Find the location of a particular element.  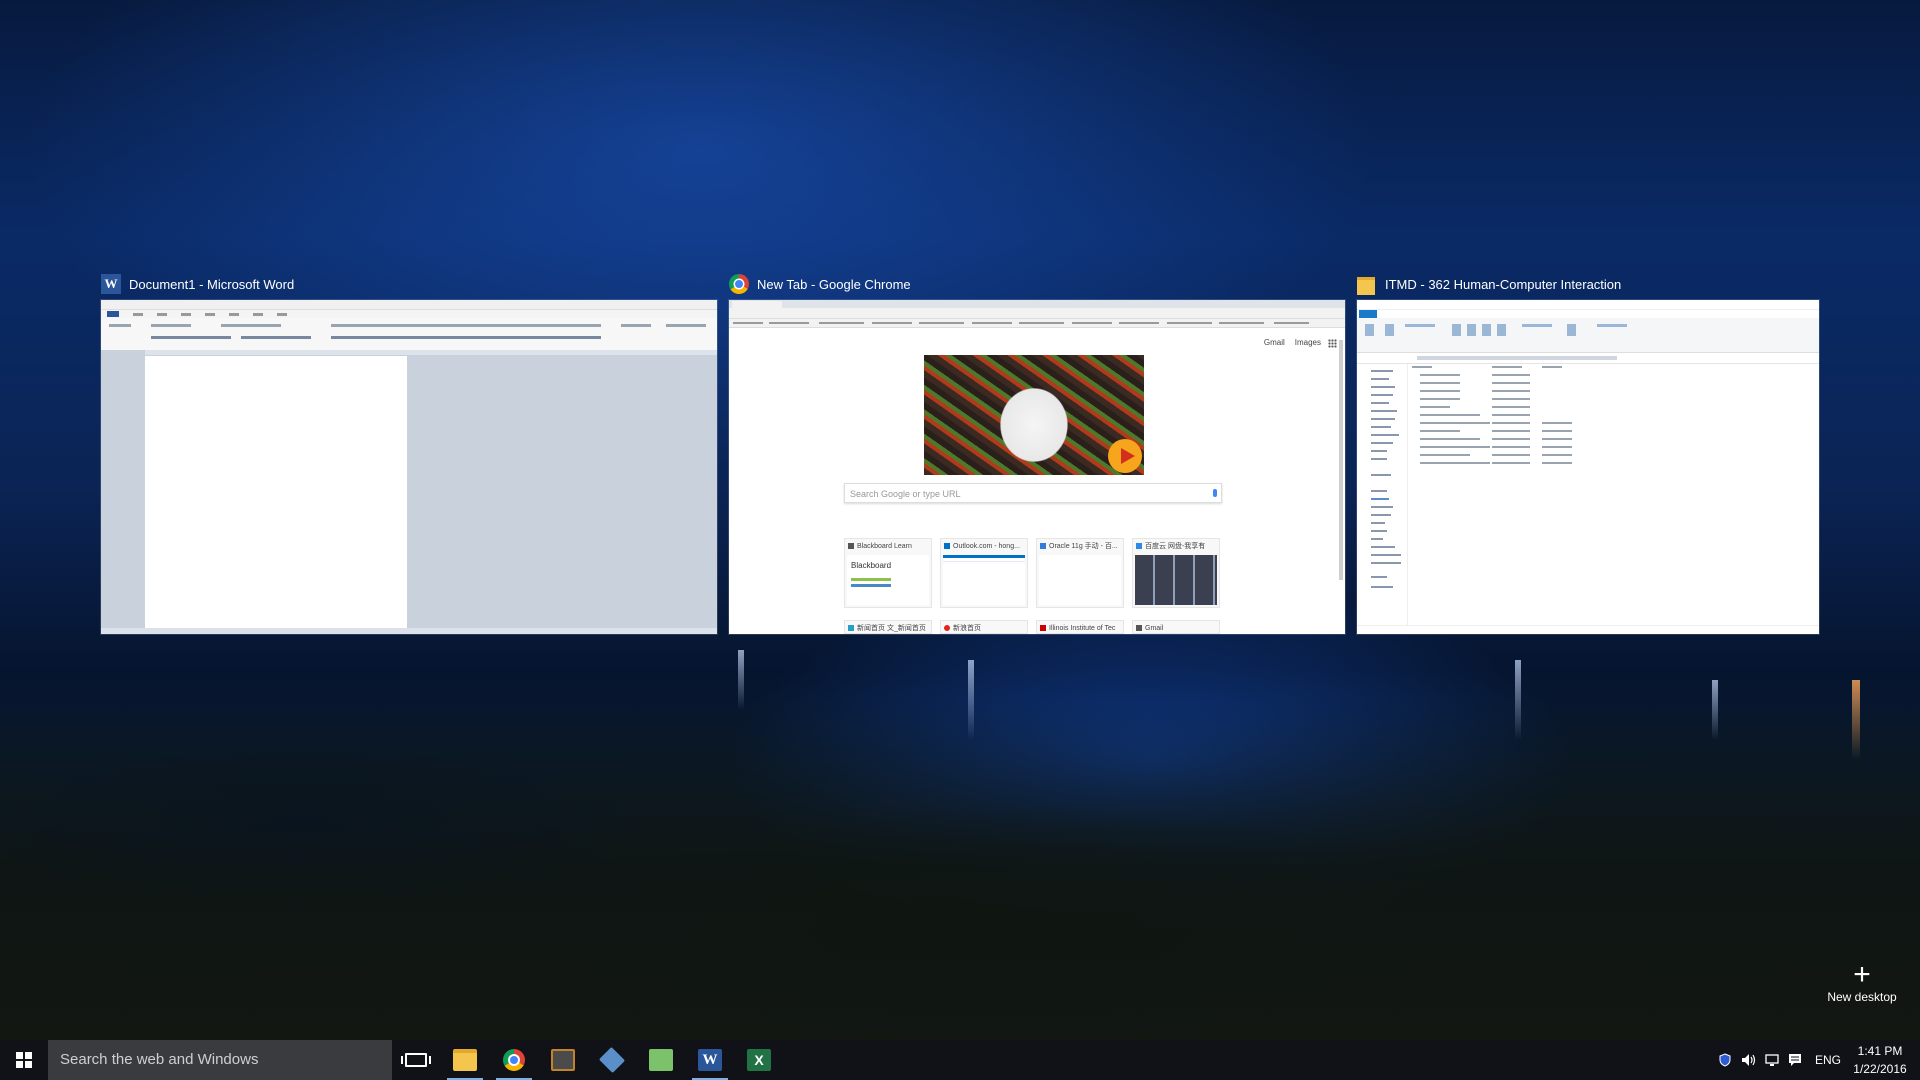

news-favicon is located at coordinates (851, 628).